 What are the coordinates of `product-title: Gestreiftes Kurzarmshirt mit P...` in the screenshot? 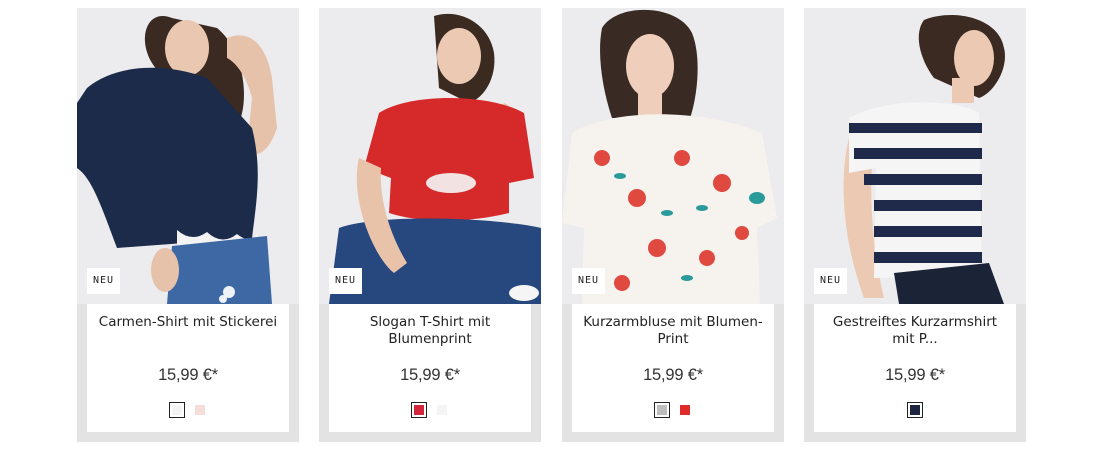 It's located at (915, 331).